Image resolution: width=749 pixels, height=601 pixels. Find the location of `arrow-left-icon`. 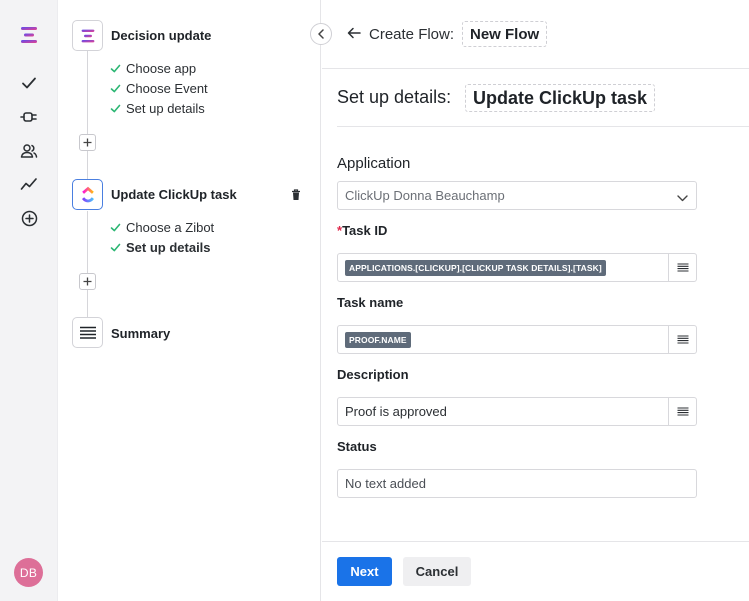

arrow-left-icon is located at coordinates (354, 33).